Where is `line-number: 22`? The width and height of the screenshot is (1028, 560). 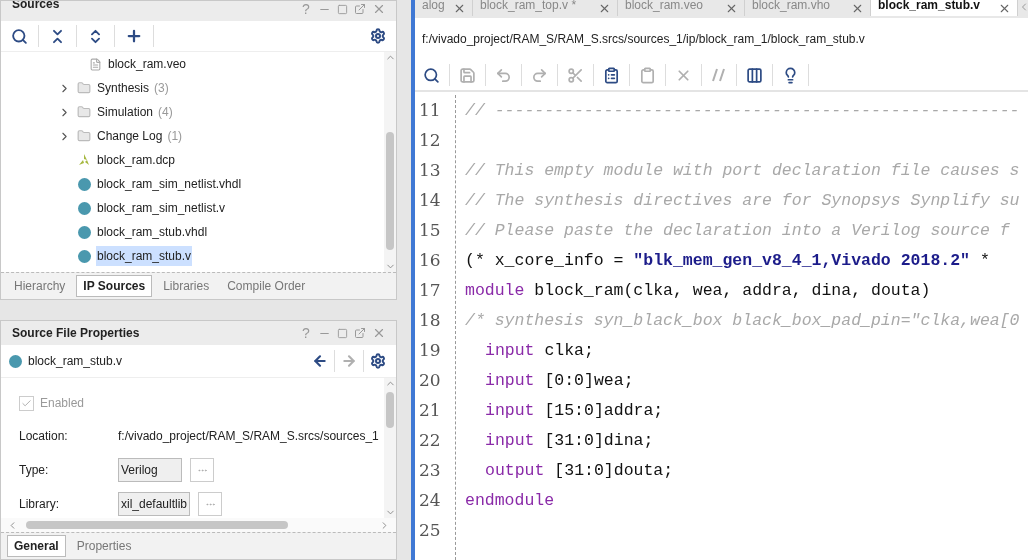
line-number: 22 is located at coordinates (430, 440).